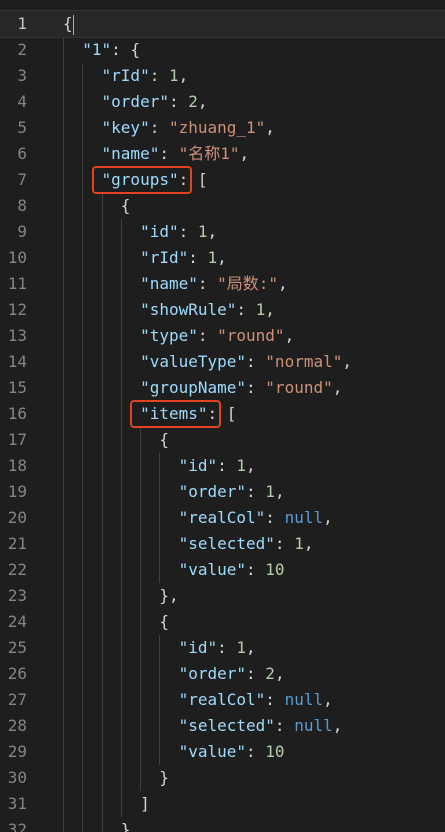  What do you see at coordinates (222, 50) in the screenshot?
I see `code-line: 2 "1": {` at bounding box center [222, 50].